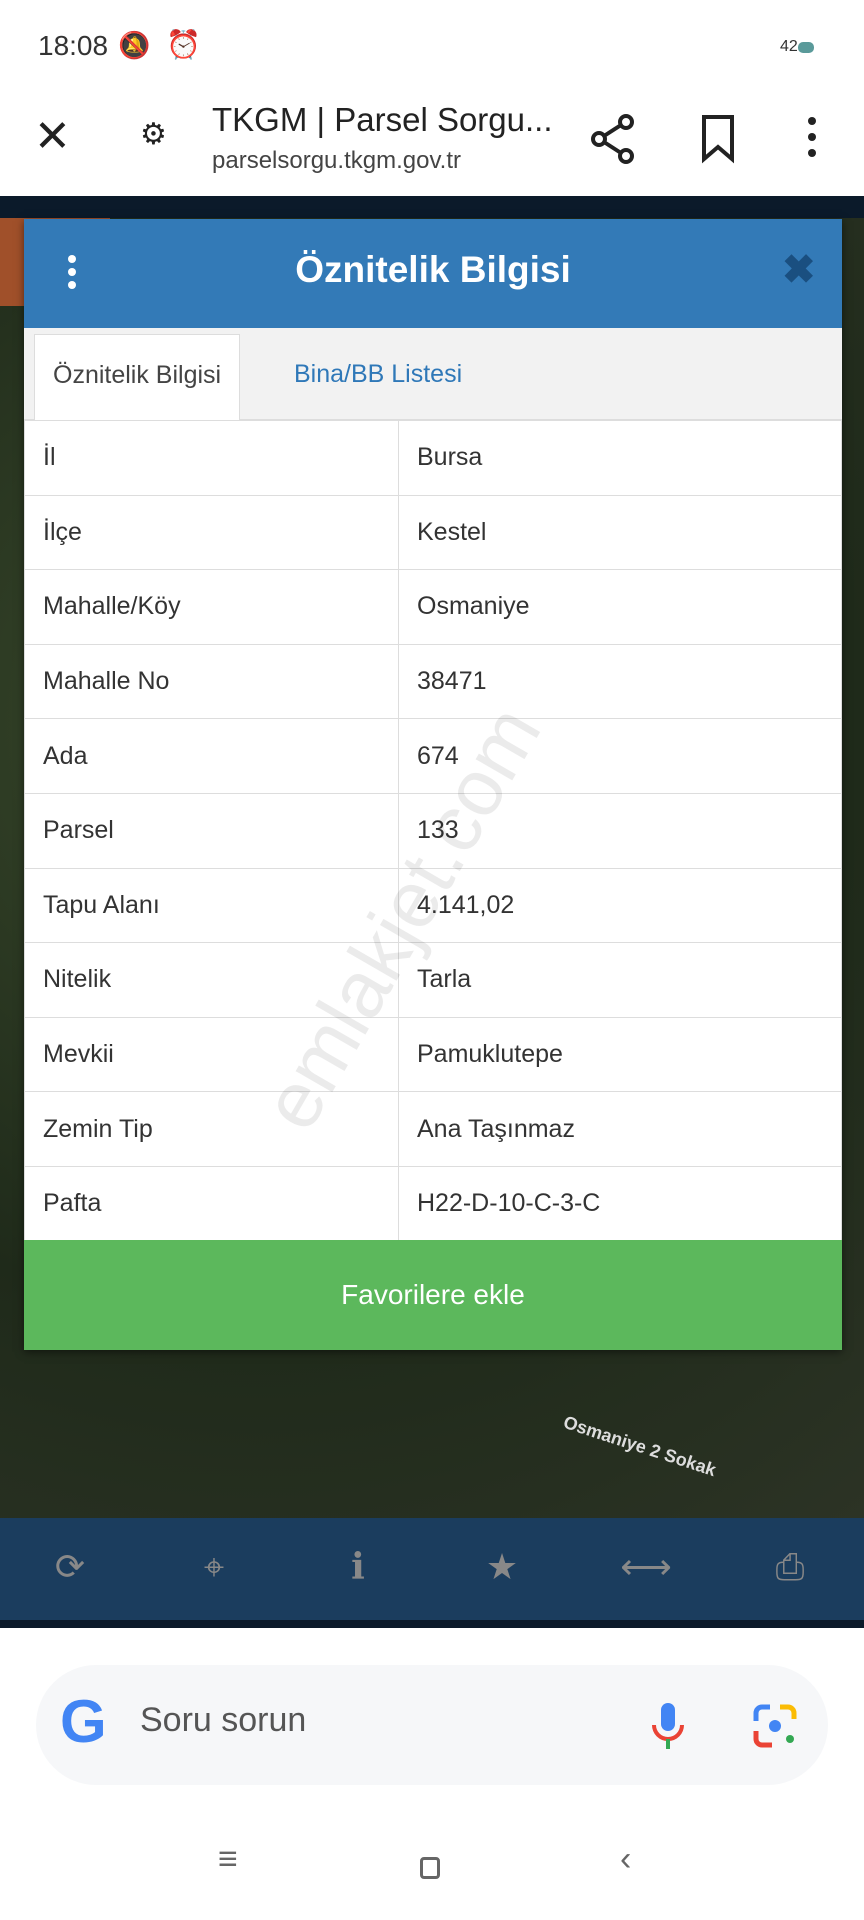  I want to click on map-top-bar, so click(432, 207).